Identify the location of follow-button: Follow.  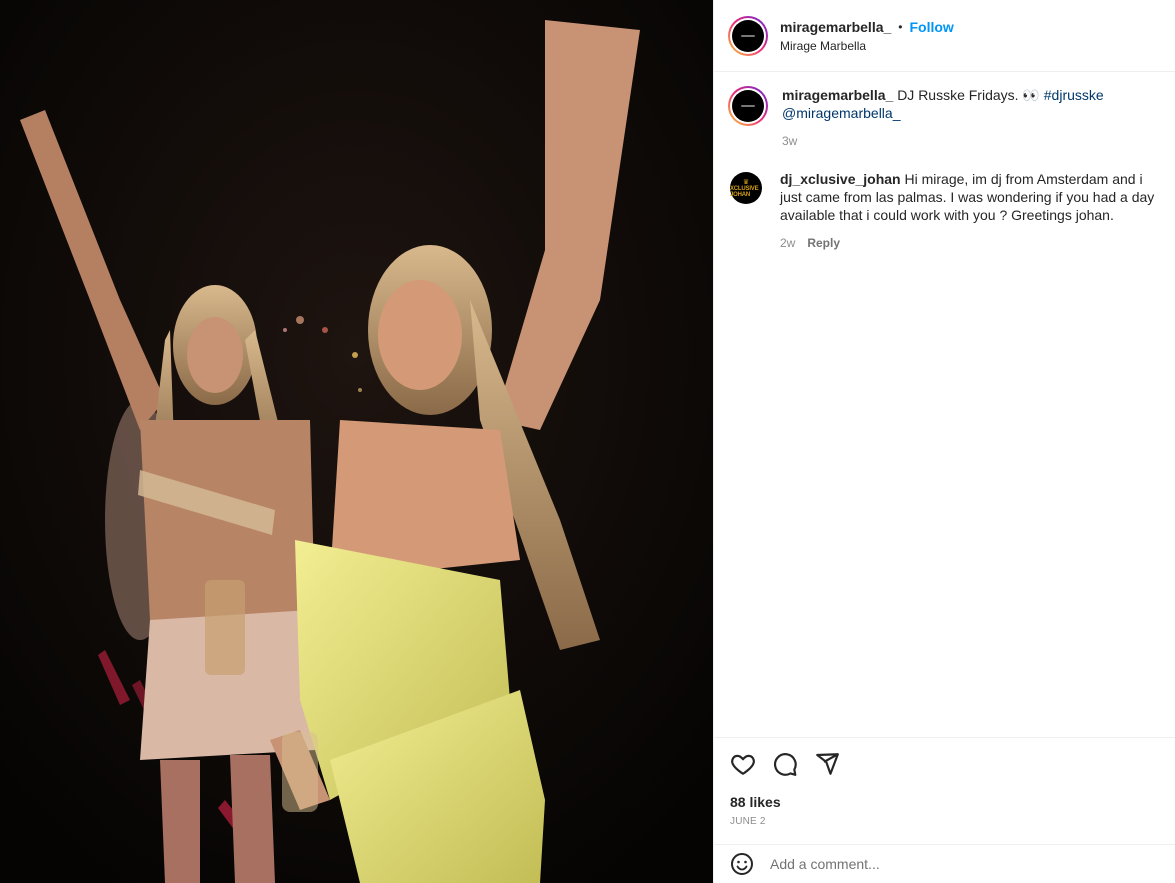
(932, 27).